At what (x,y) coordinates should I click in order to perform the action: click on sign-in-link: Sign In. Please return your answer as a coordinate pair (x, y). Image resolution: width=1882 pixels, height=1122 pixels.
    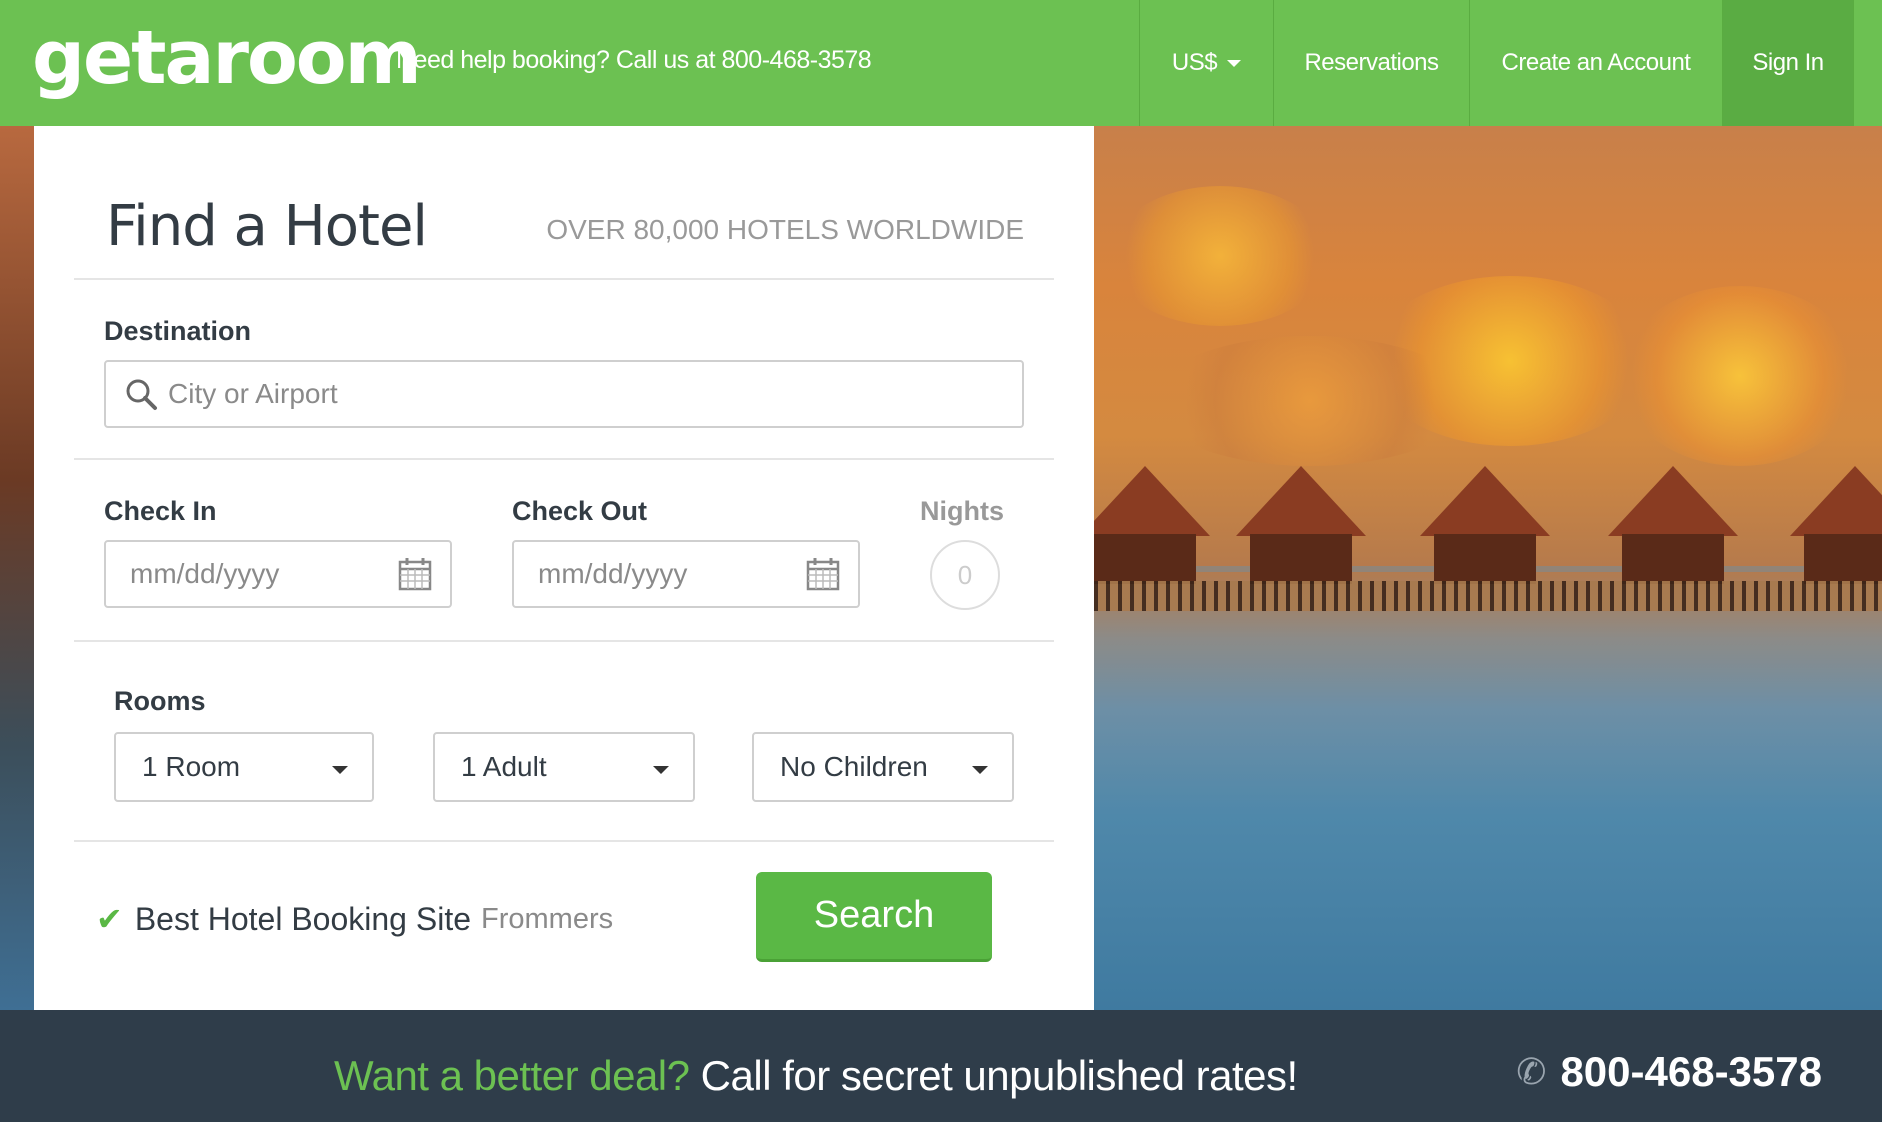
    Looking at the image, I should click on (1787, 63).